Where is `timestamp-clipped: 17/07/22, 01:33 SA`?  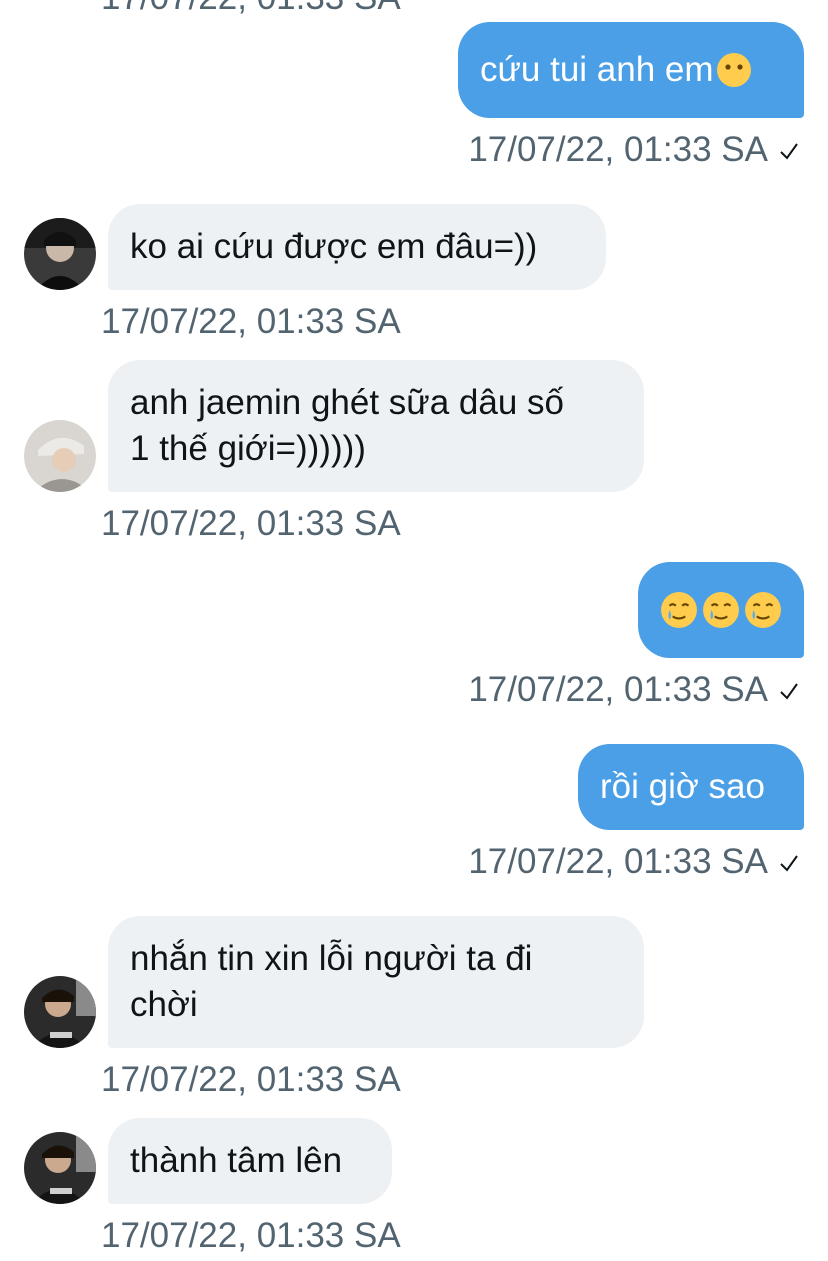
timestamp-clipped: 17/07/22, 01:33 SA is located at coordinates (251, 9).